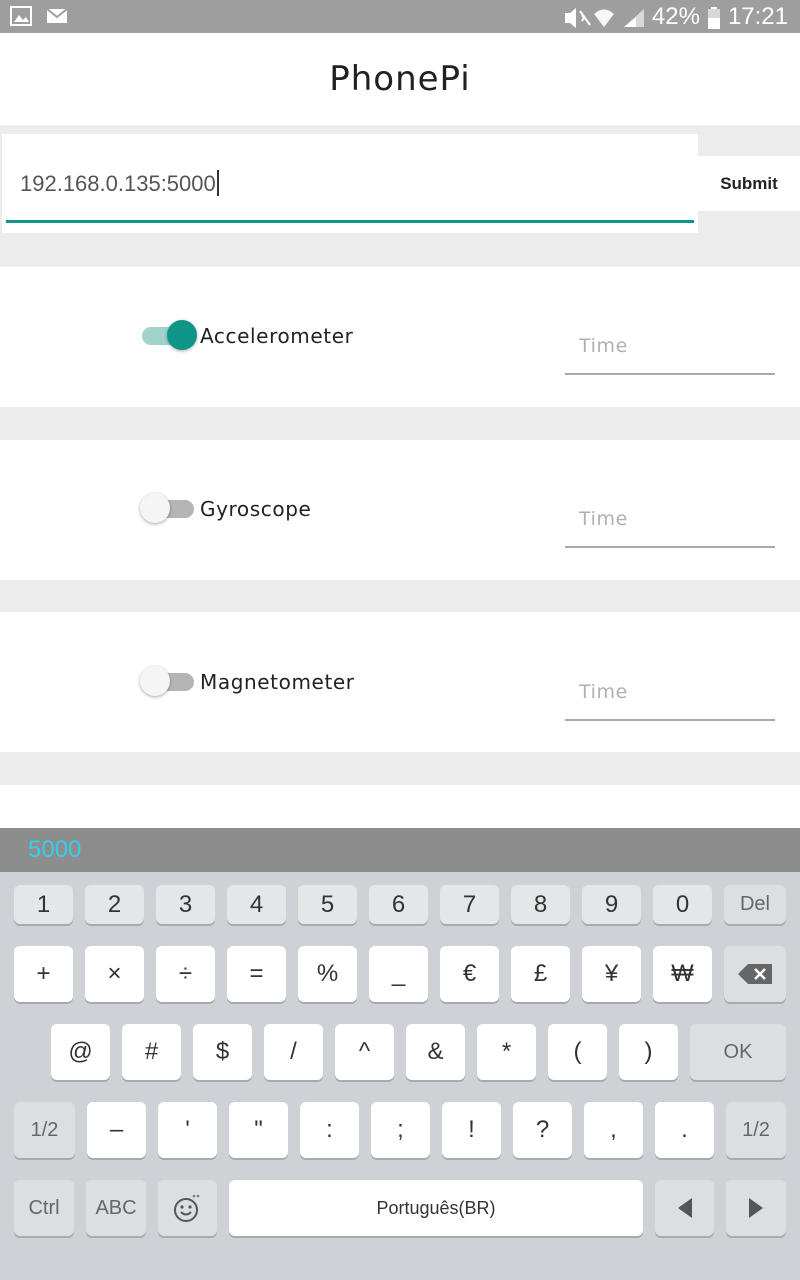  I want to click on arrow-left-icon, so click(684, 1208).